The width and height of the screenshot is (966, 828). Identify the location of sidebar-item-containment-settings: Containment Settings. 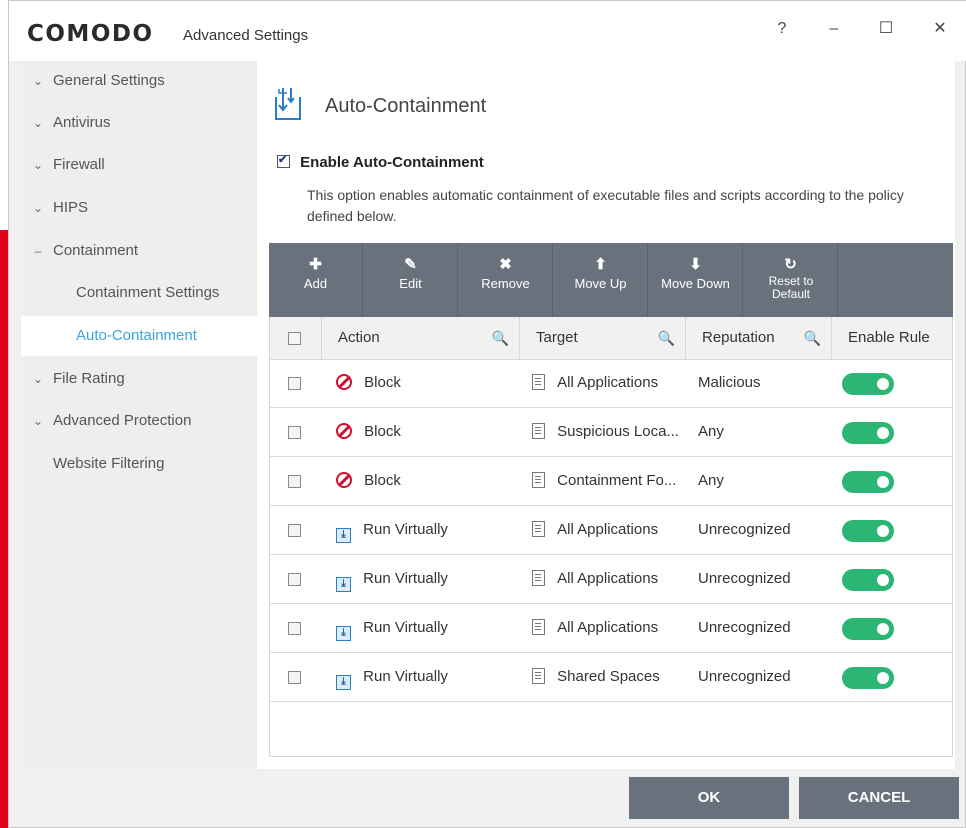
(139, 293).